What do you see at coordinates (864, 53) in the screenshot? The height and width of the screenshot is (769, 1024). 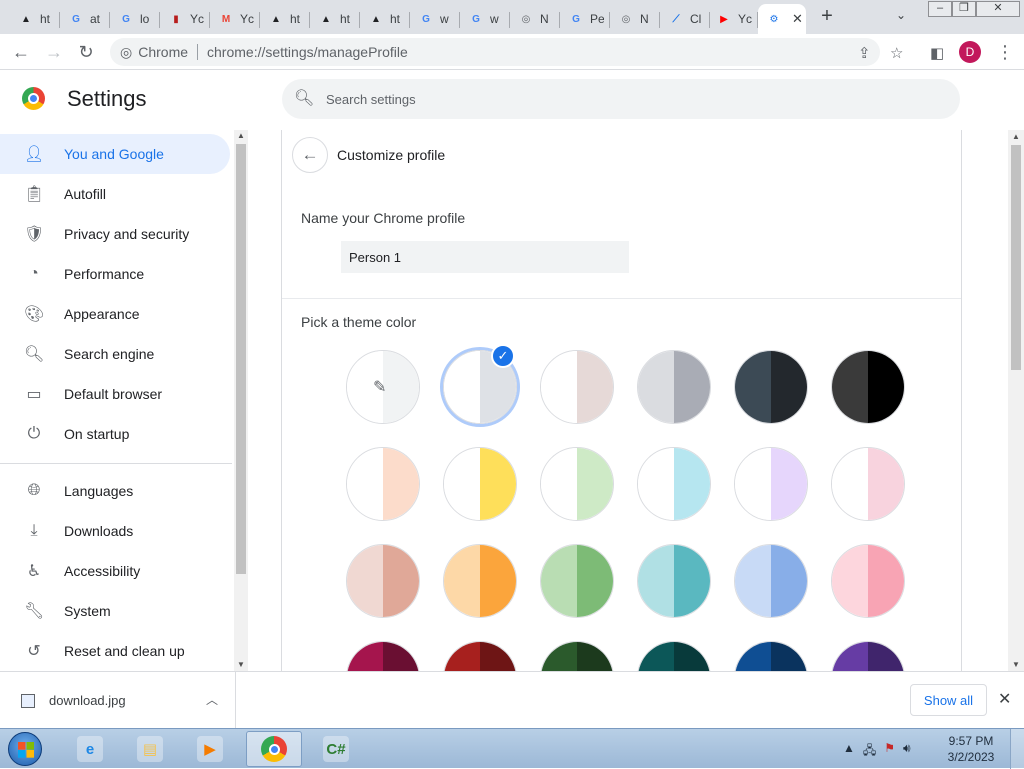 I see `share-icon: ⇪` at bounding box center [864, 53].